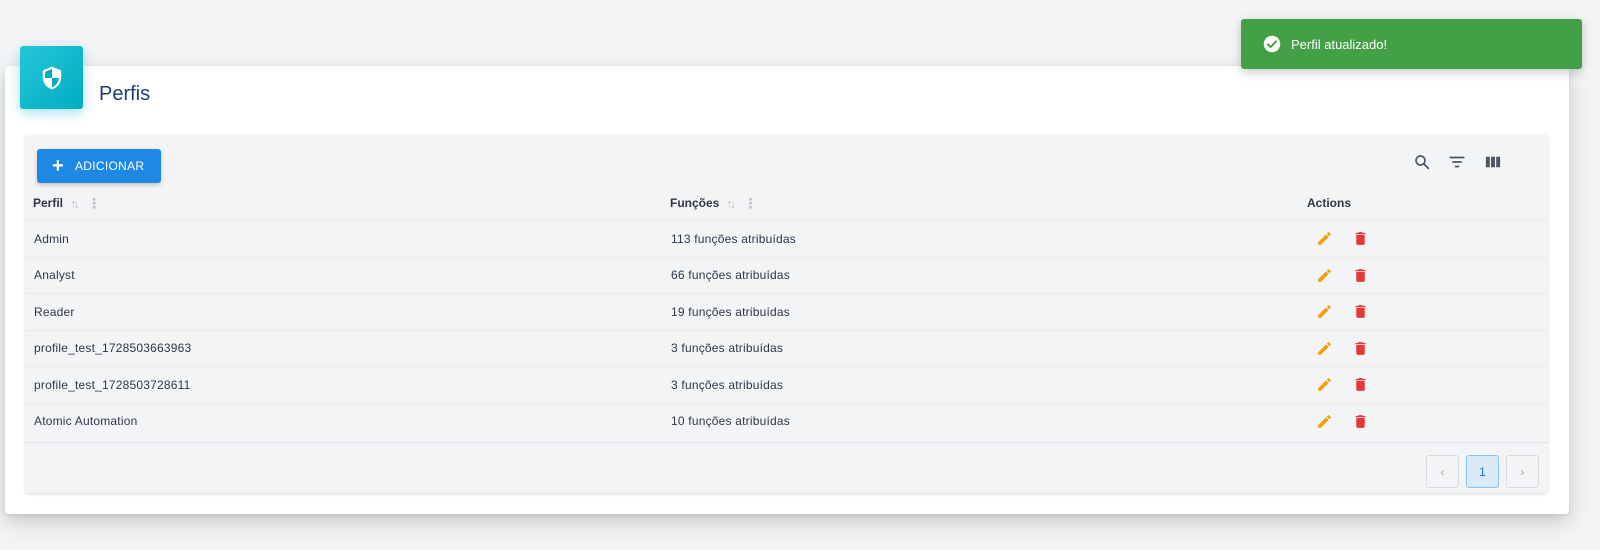 The height and width of the screenshot is (550, 1600). I want to click on toast-message: Perfil atualizado!, so click(1339, 44).